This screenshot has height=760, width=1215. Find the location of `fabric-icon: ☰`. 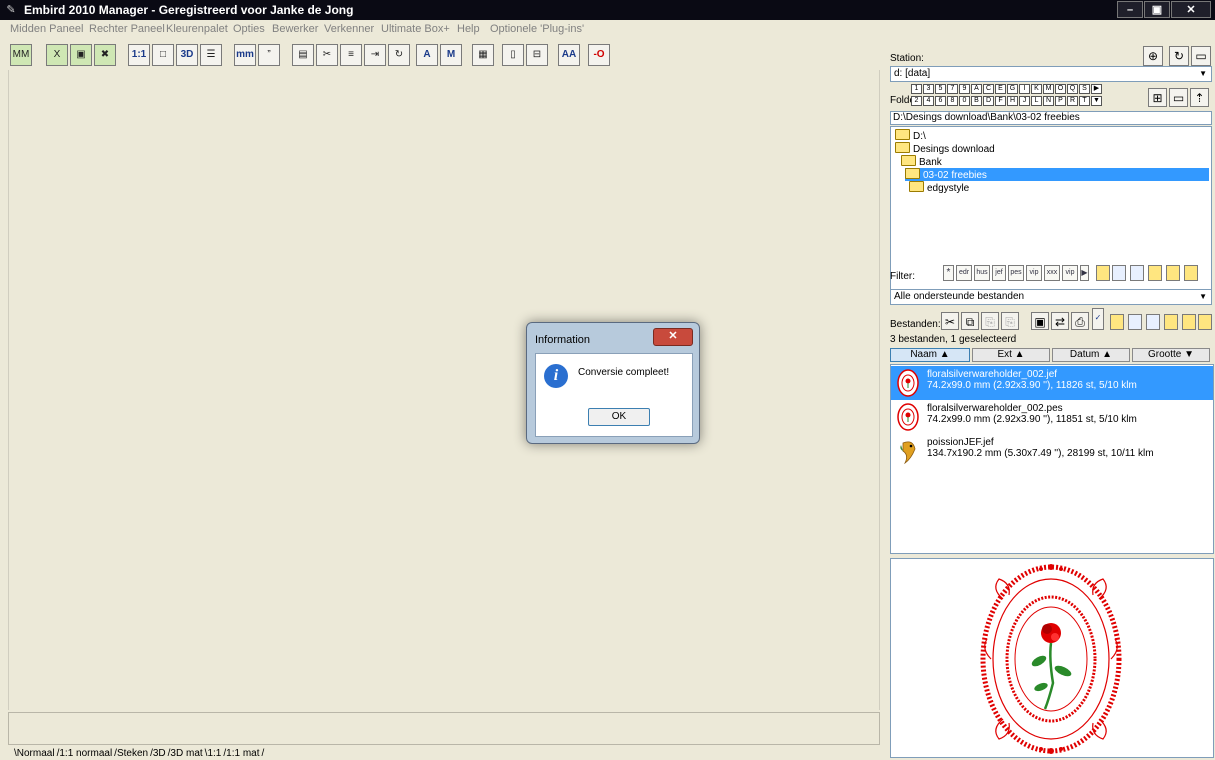

fabric-icon: ☰ is located at coordinates (211, 55).